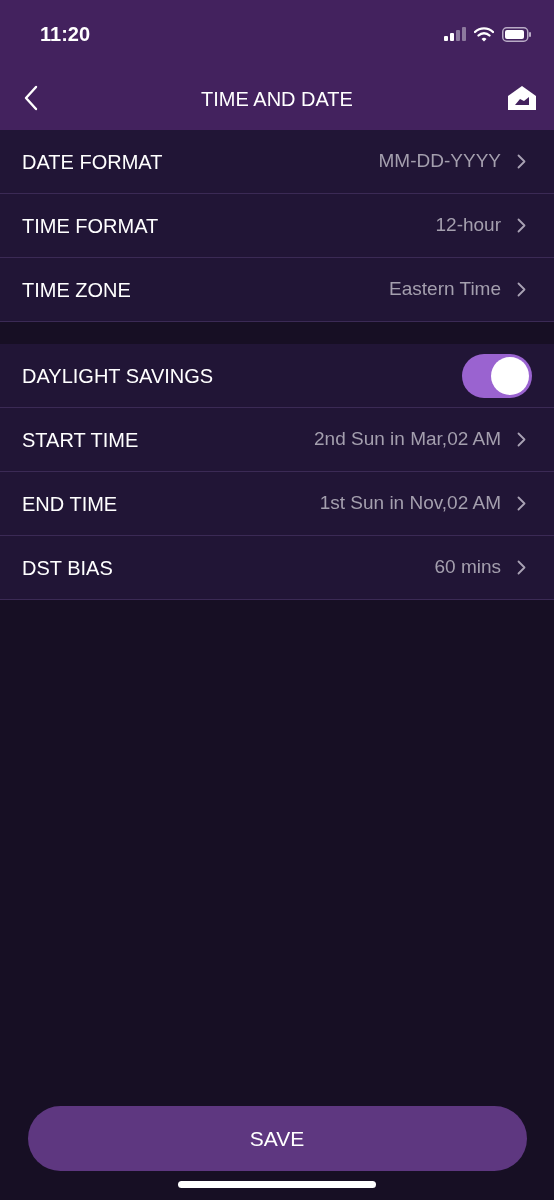  I want to click on wifi-icon, so click(484, 34).